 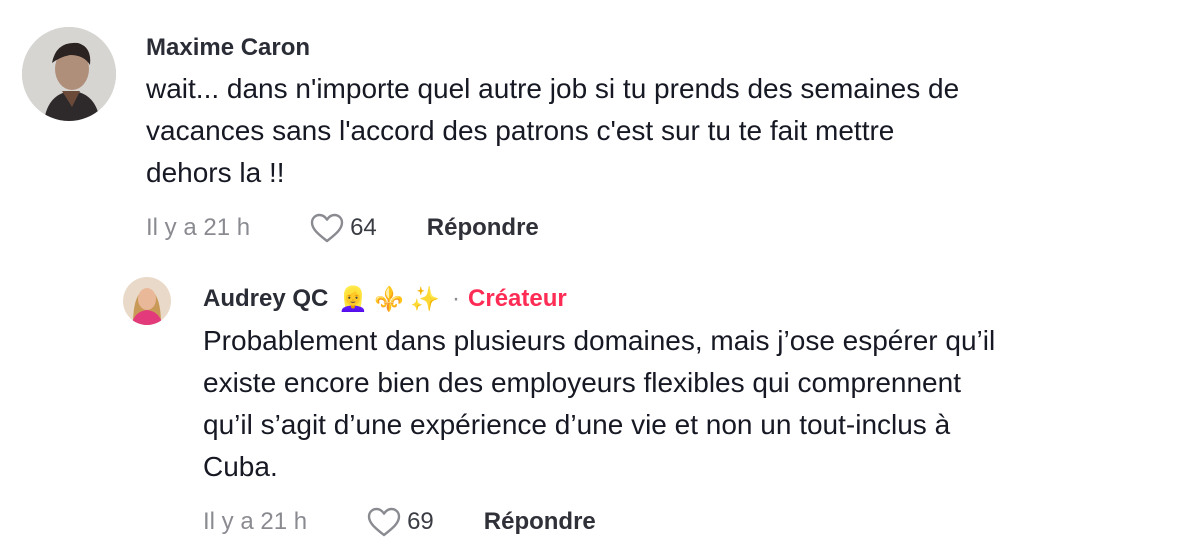 What do you see at coordinates (389, 299) in the screenshot?
I see `fleur-de-lis-emoji: ⚜️` at bounding box center [389, 299].